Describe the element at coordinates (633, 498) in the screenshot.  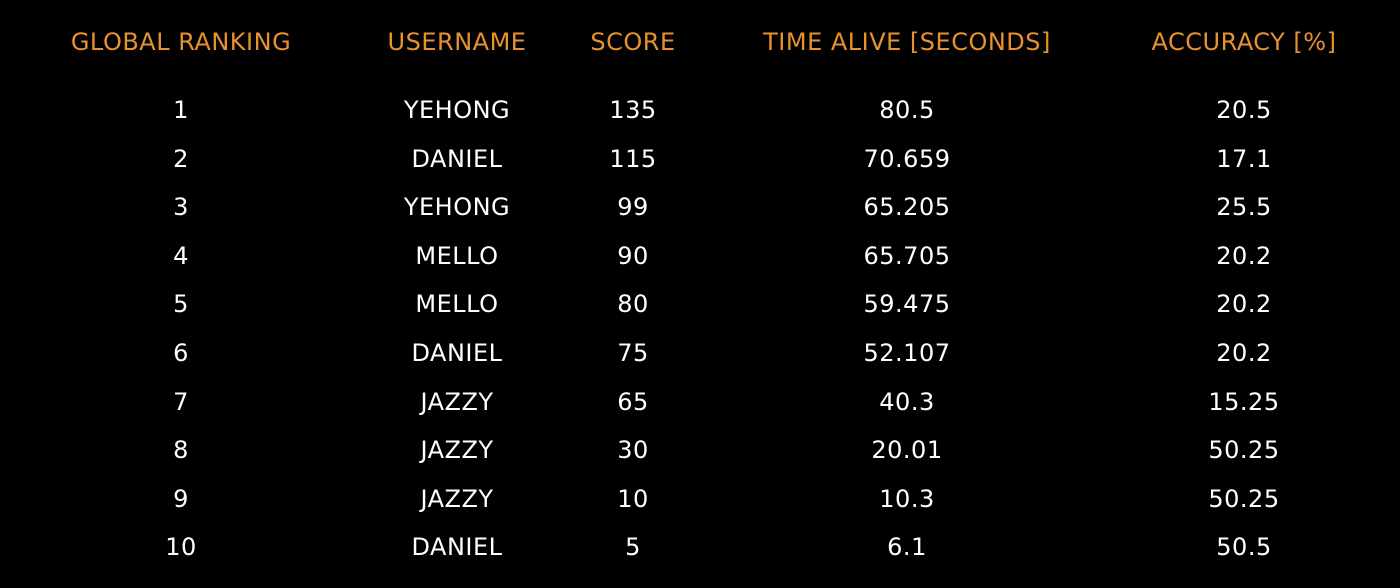
I see `score-cell: 10` at that location.